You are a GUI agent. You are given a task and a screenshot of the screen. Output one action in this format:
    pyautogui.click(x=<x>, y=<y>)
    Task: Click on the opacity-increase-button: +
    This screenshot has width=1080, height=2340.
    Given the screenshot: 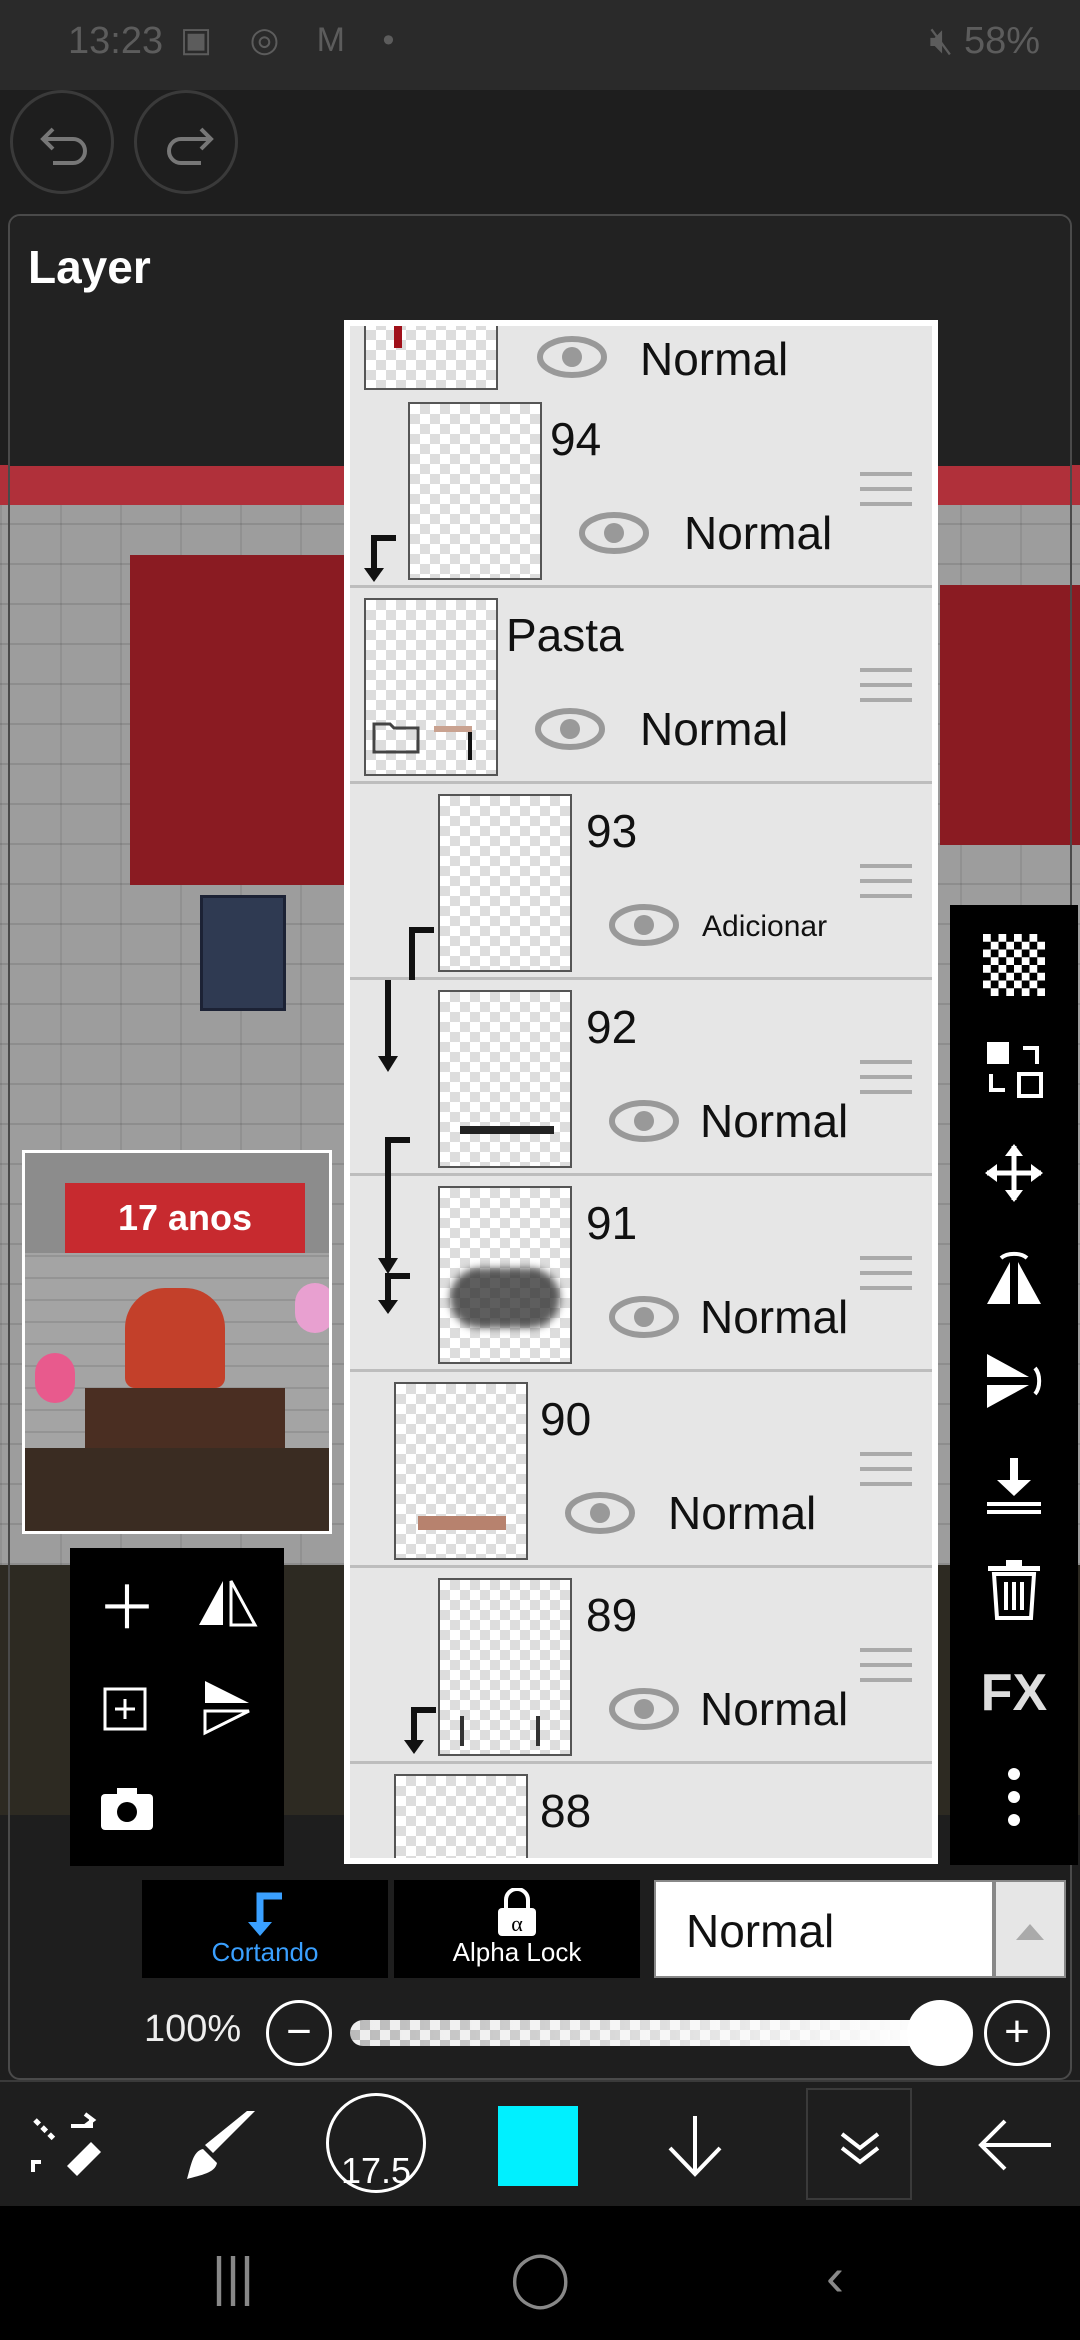 What is the action you would take?
    pyautogui.click(x=1017, y=2033)
    